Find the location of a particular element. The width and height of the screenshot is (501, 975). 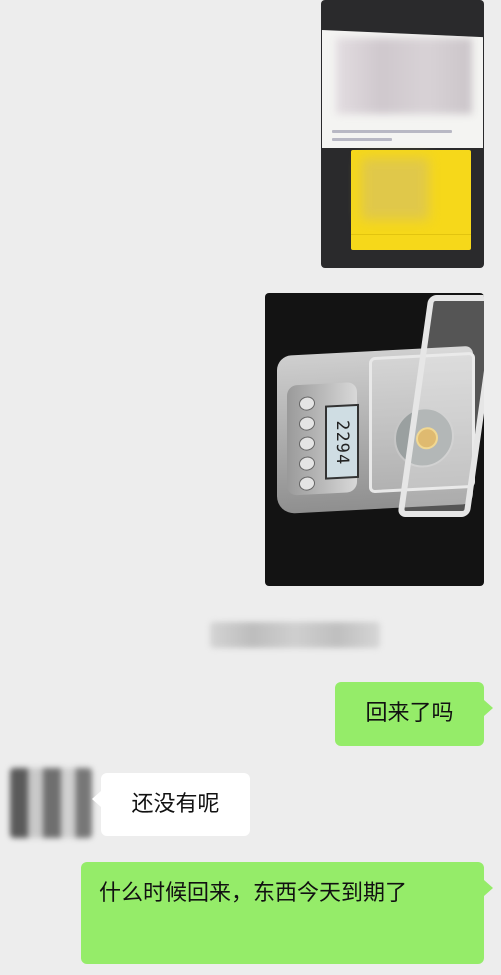

document-paper is located at coordinates (402, 89).